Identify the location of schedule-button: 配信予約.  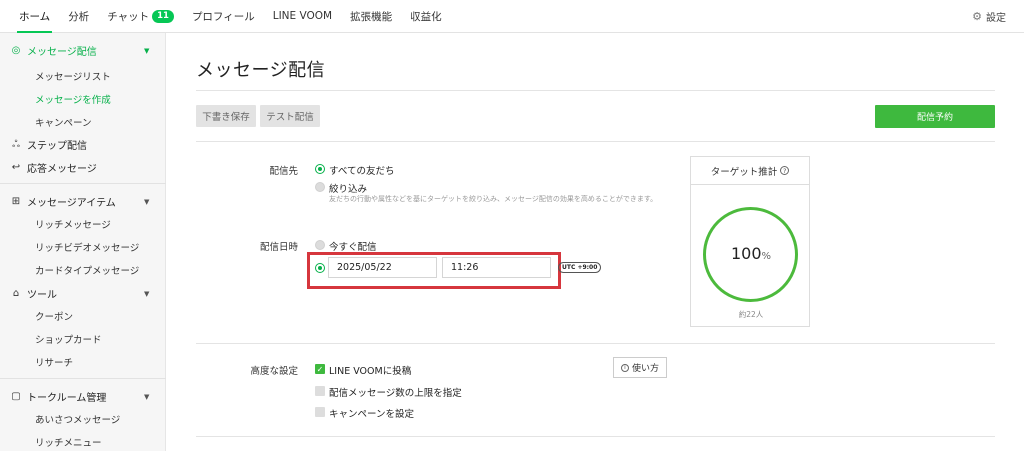
(935, 116).